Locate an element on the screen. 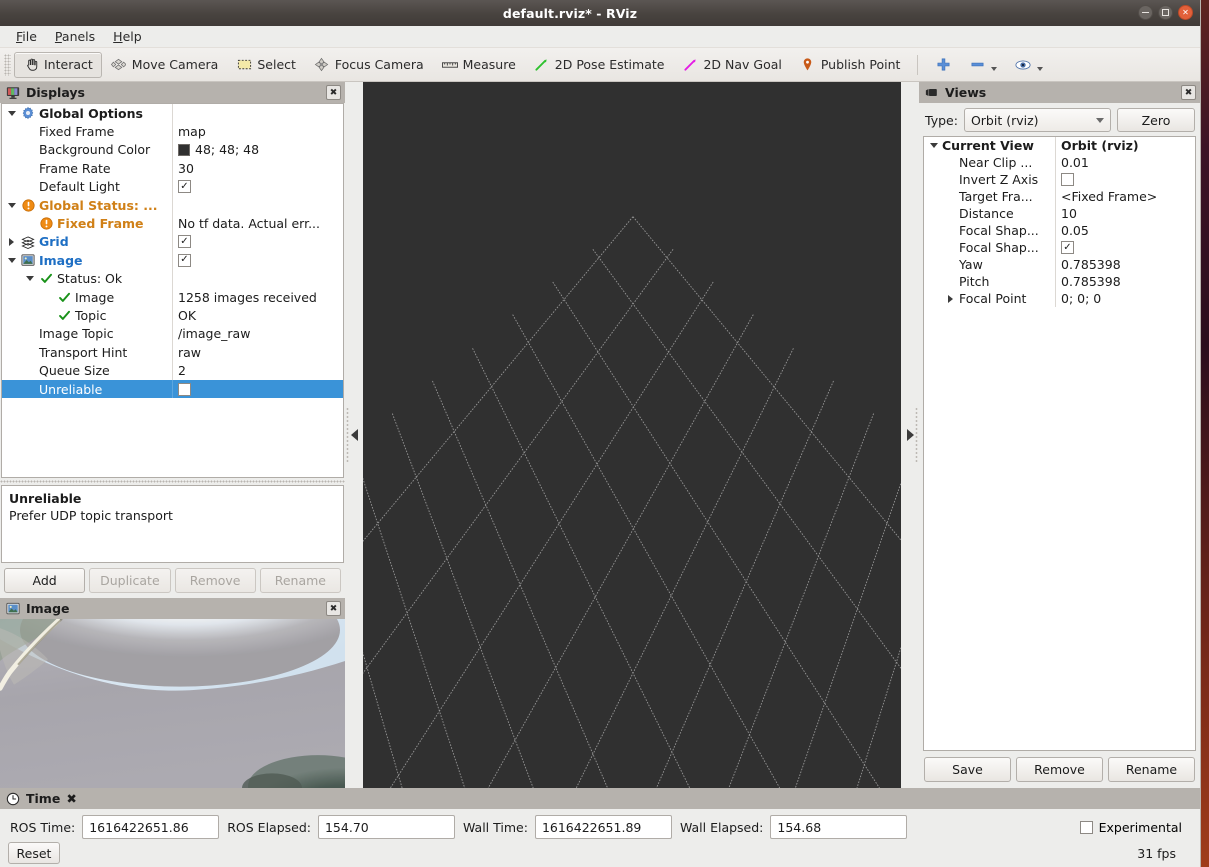 The height and width of the screenshot is (867, 1209). views-tree-row: Target Fra... <Fixed Frame> is located at coordinates (1059, 196).